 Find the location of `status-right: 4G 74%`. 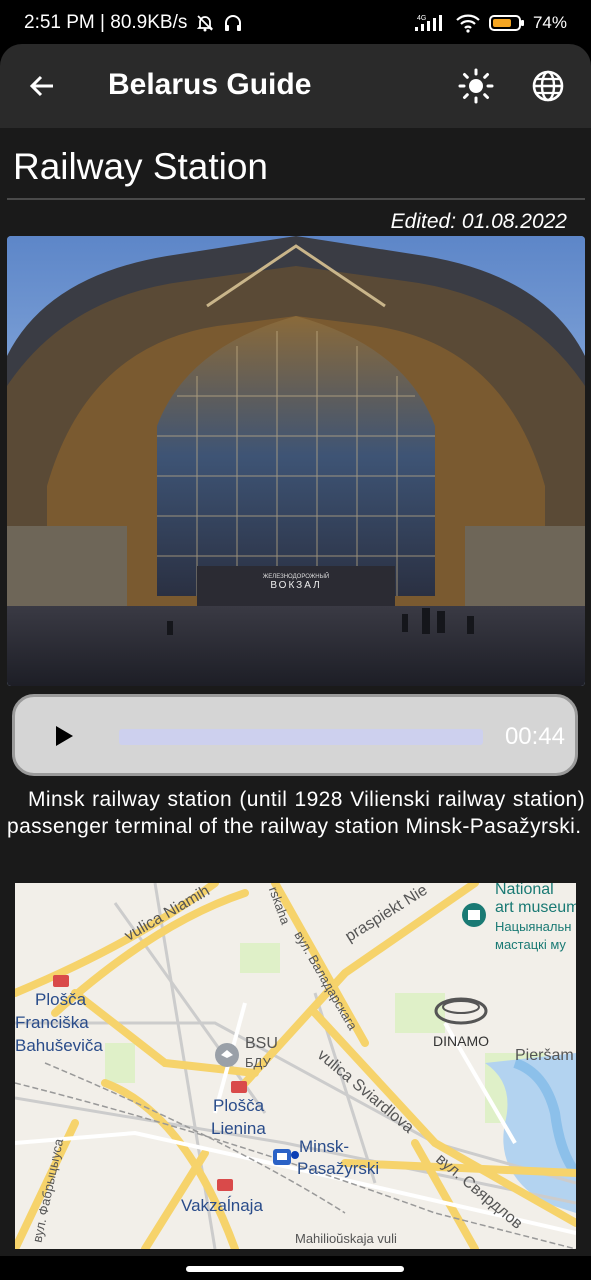

status-right: 4G 74% is located at coordinates (490, 23).